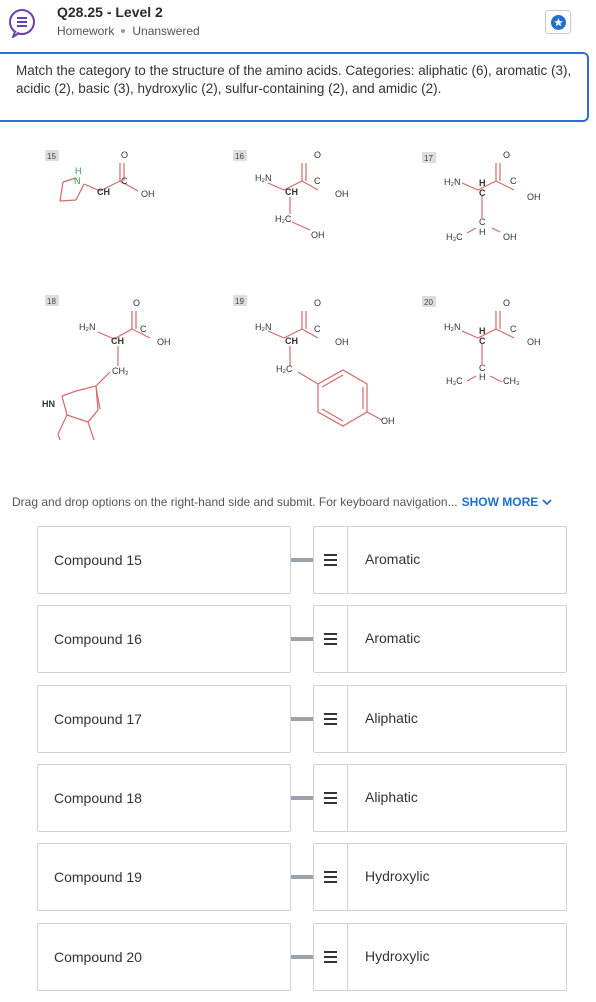  Describe the element at coordinates (120, 371) in the screenshot. I see `atom-label: CH₂` at that location.